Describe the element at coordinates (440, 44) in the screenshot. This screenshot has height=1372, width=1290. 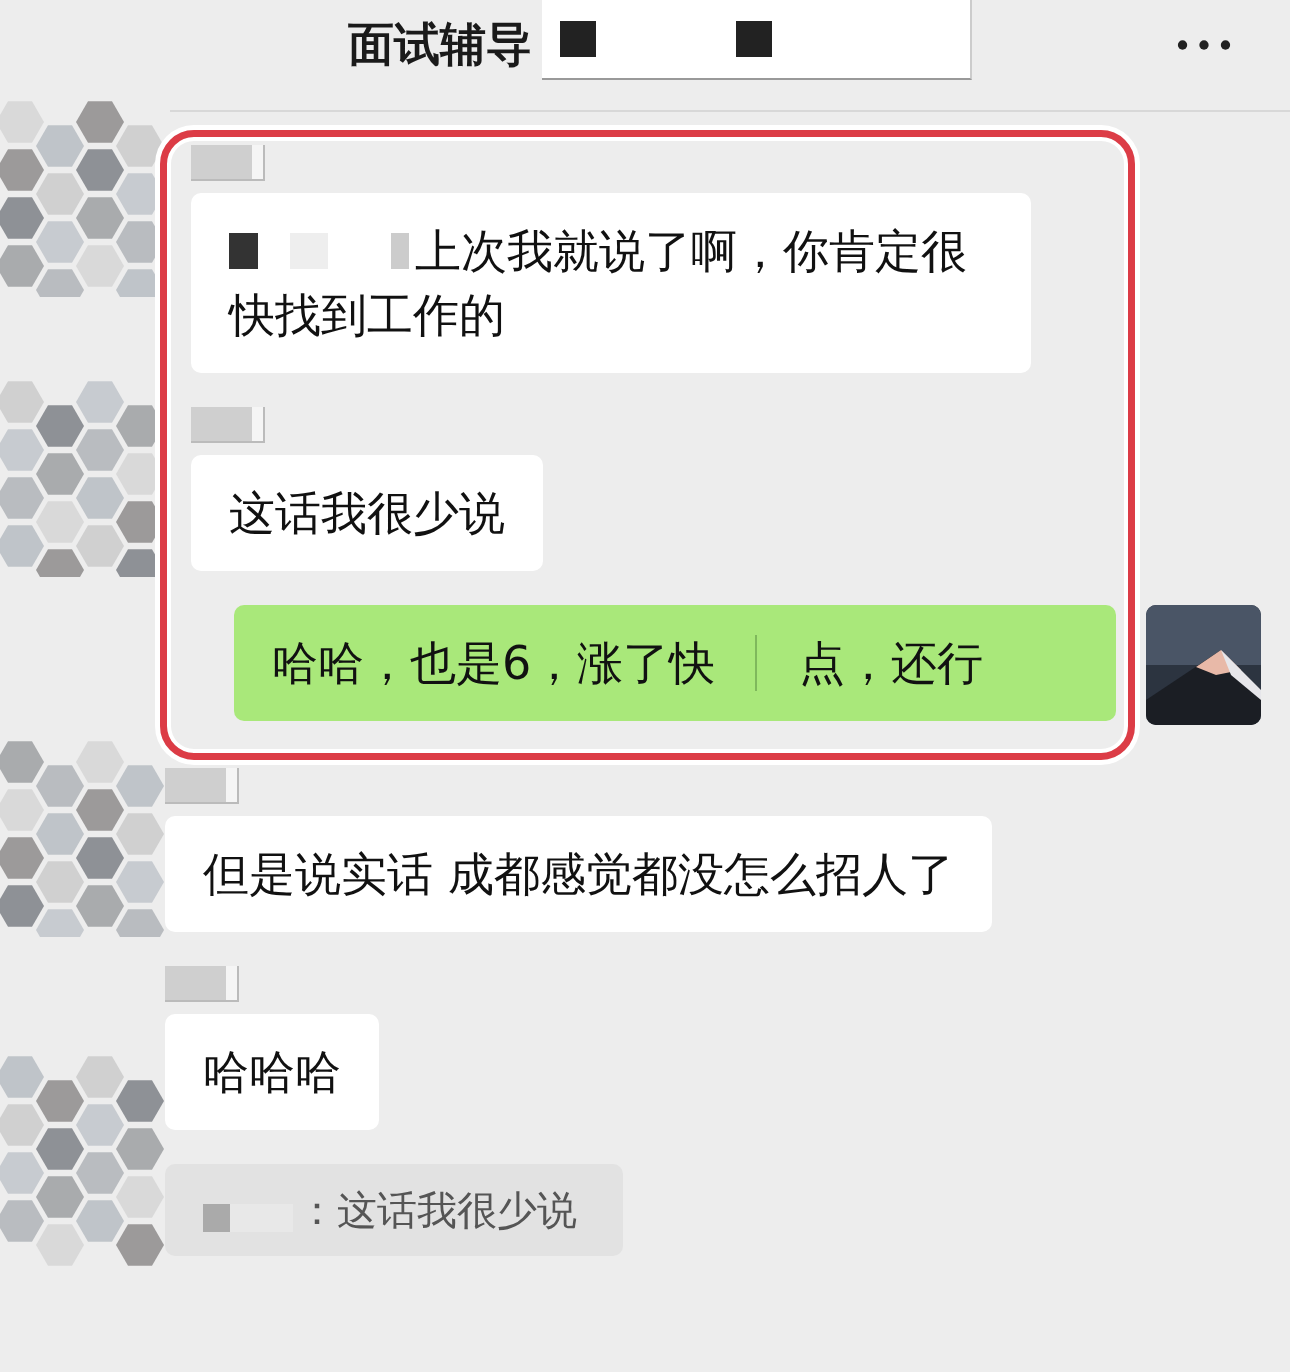
I see `chat-title: 面试辅导` at that location.